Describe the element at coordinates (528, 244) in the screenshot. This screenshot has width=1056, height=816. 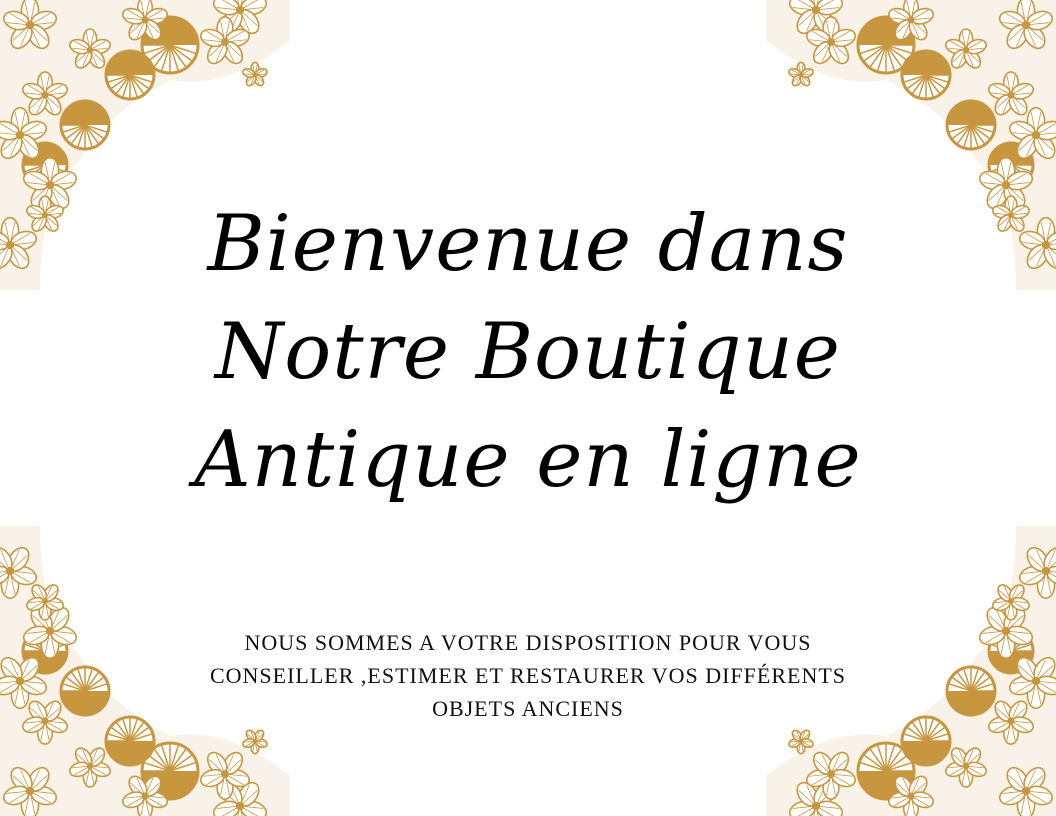
I see `title-line-1: Bienvenue dans` at that location.